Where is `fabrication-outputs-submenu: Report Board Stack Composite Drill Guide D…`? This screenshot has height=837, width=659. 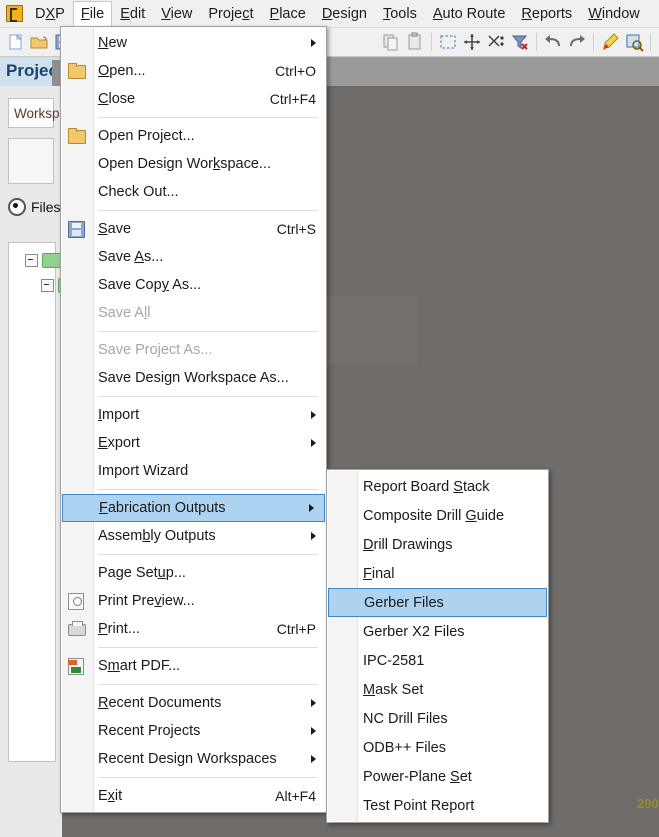 fabrication-outputs-submenu: Report Board Stack Composite Drill Guide D… is located at coordinates (437, 646).